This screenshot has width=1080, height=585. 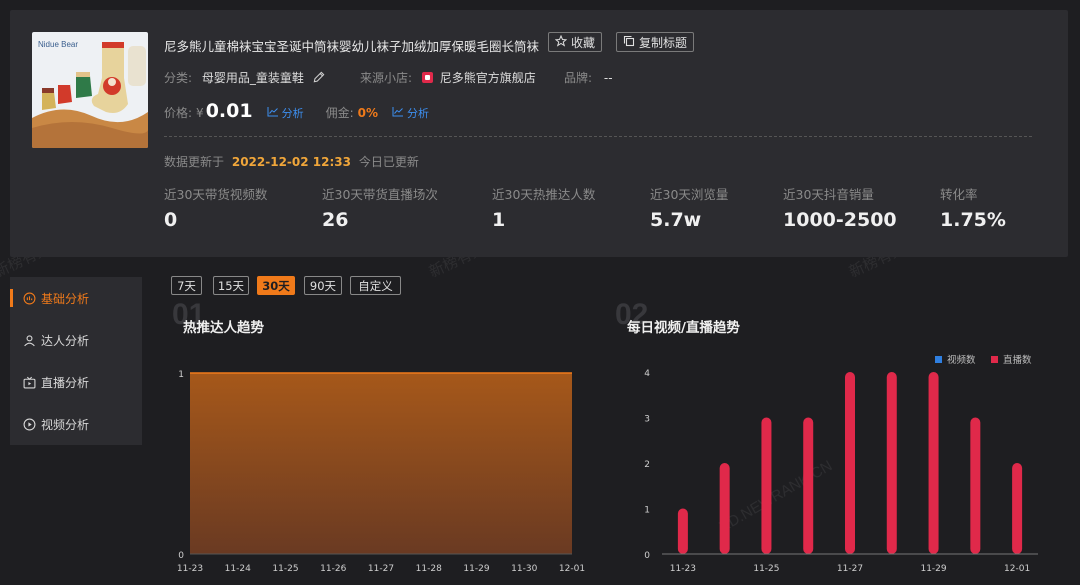 I want to click on brand-row: 品牌: --, so click(x=588, y=77).